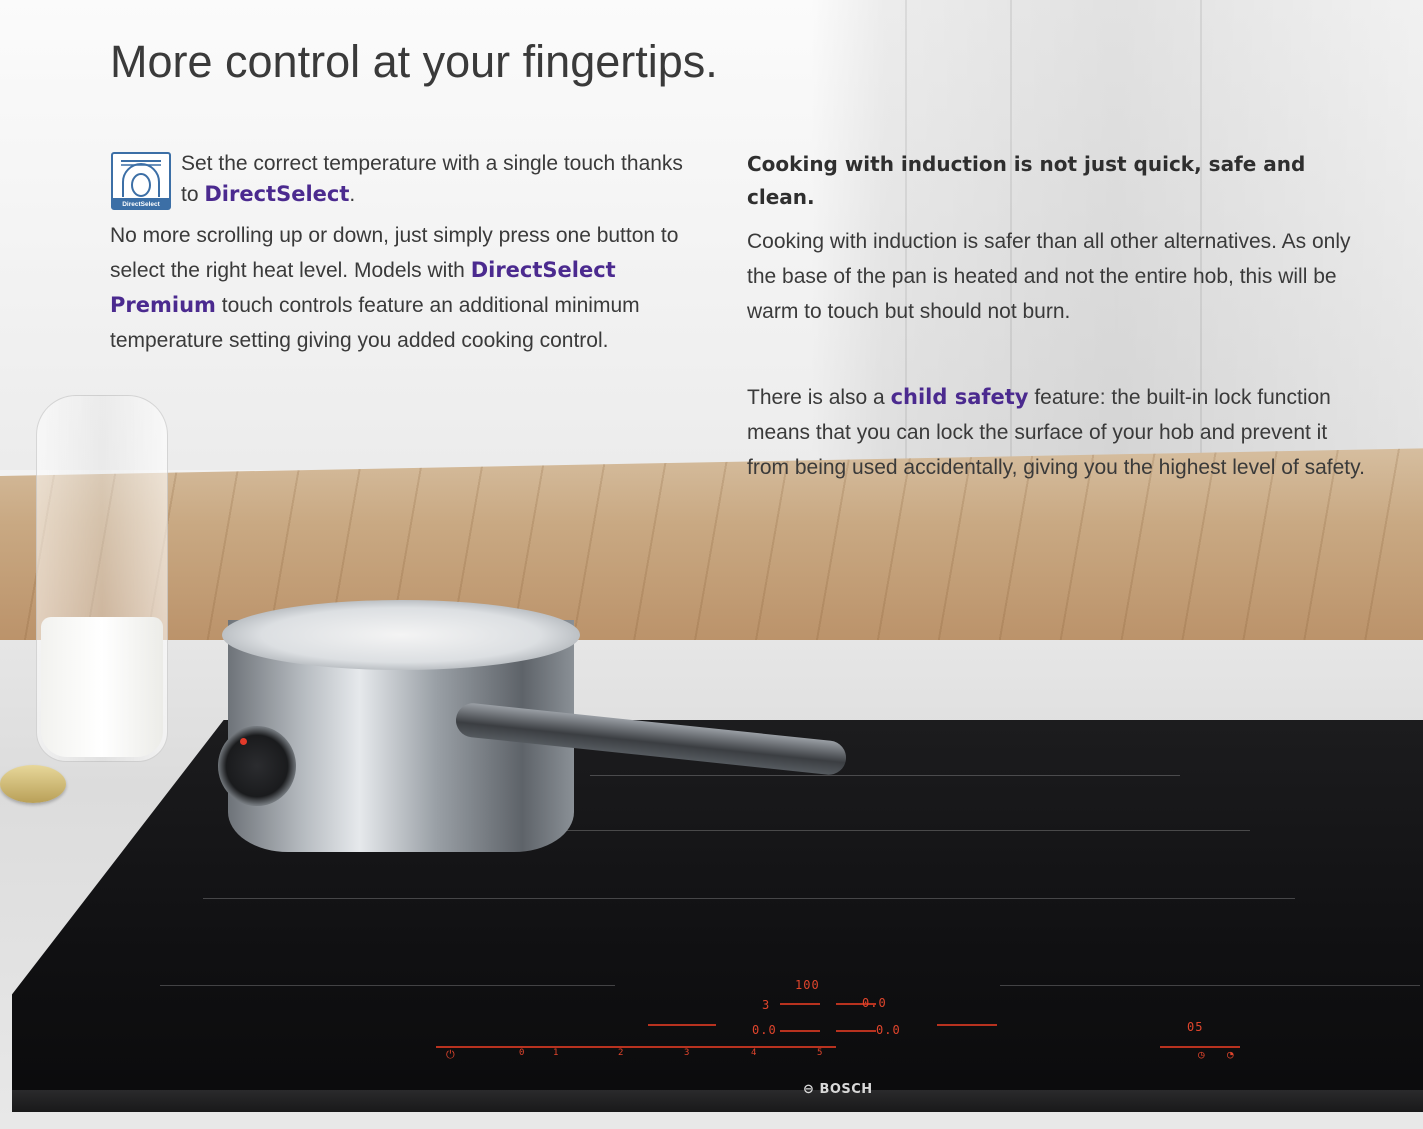 The height and width of the screenshot is (1129, 1423). What do you see at coordinates (1231, 1054) in the screenshot?
I see `hob-alarm-icon: ◔` at bounding box center [1231, 1054].